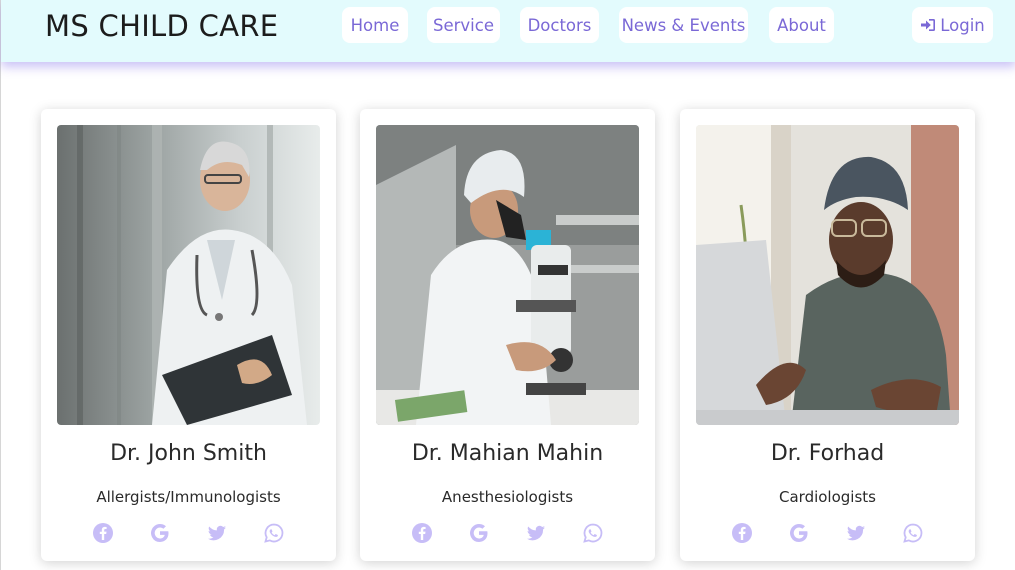  Describe the element at coordinates (161, 26) in the screenshot. I see `brand-logo-text: MS CHILD CARE` at that location.